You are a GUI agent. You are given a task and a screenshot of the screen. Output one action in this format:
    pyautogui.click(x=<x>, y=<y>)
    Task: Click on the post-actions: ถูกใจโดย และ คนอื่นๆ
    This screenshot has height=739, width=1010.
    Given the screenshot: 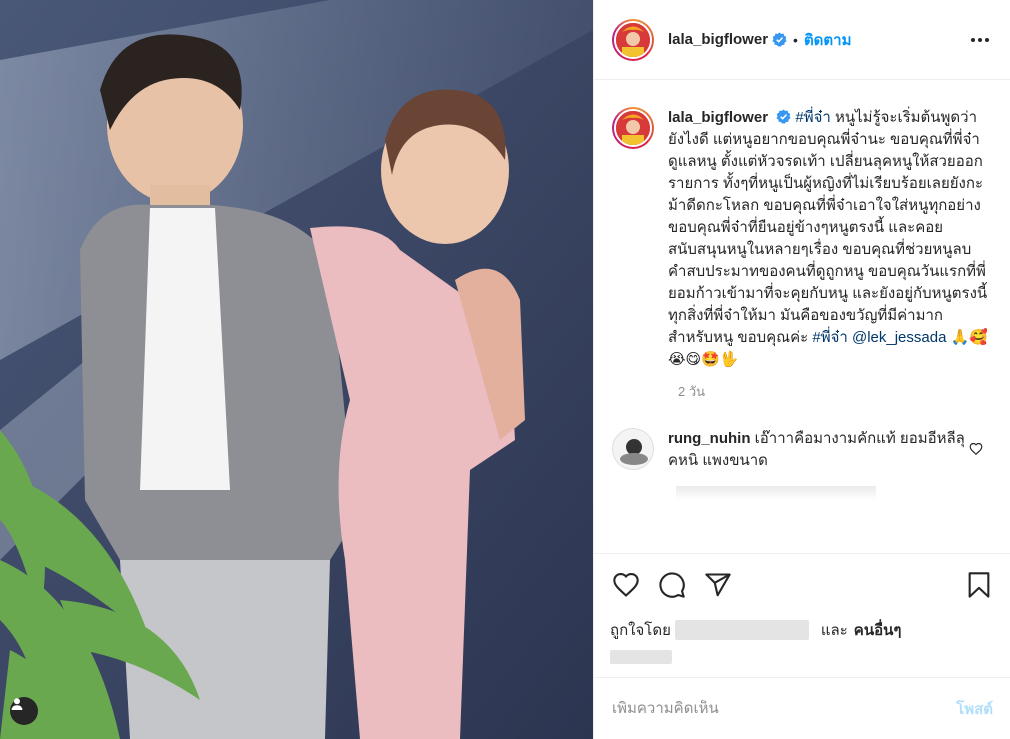 What is the action you would take?
    pyautogui.click(x=802, y=610)
    